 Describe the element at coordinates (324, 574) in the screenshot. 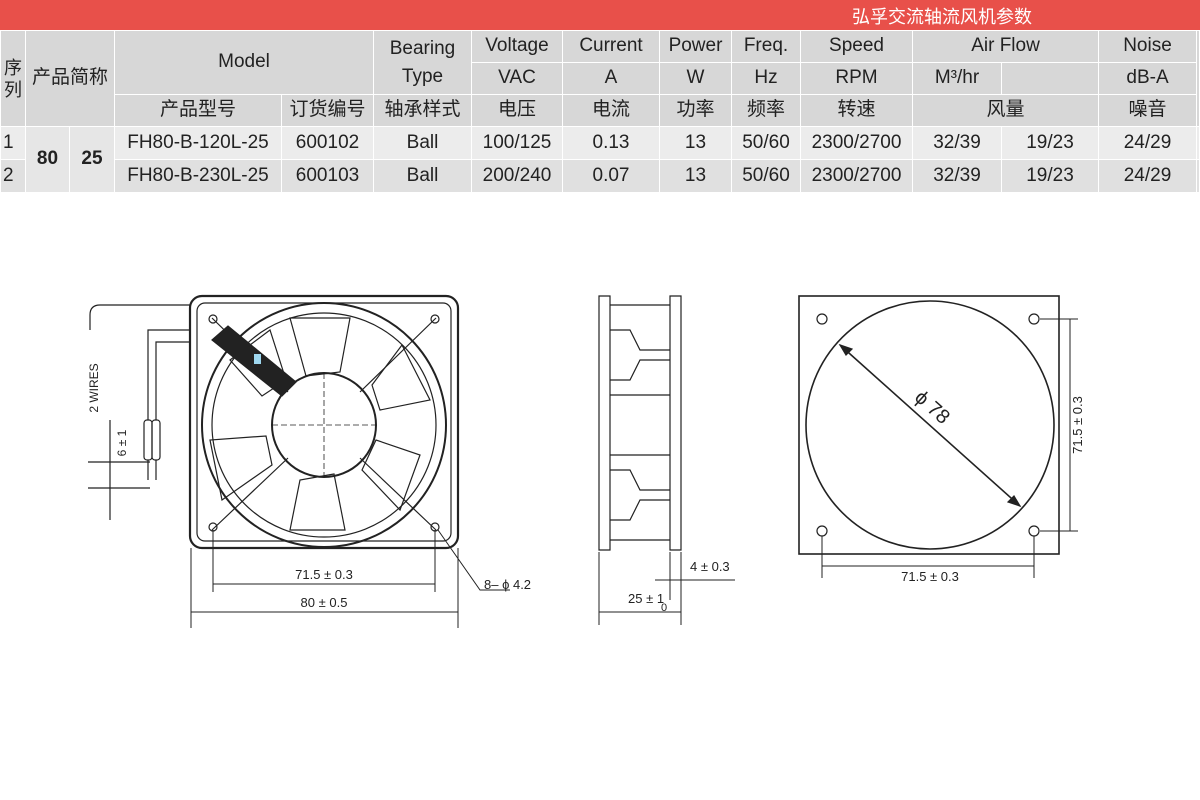

I see `hole-pitch-label: 71.5 ± 0.3` at that location.